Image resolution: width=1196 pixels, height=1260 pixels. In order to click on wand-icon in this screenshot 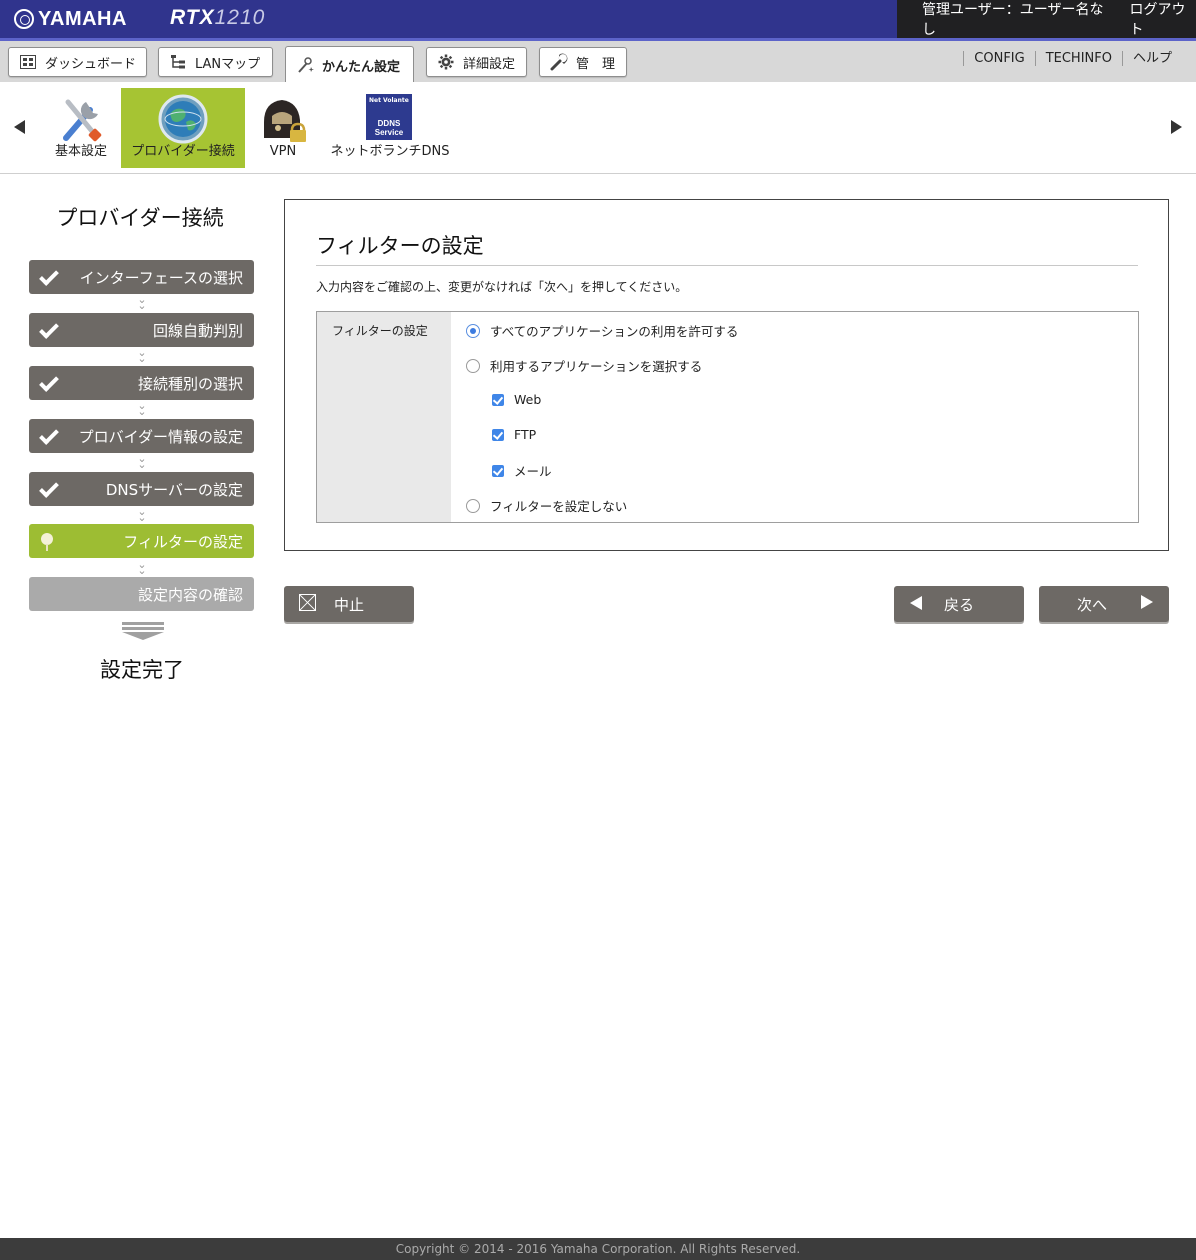, I will do `click(305, 65)`.